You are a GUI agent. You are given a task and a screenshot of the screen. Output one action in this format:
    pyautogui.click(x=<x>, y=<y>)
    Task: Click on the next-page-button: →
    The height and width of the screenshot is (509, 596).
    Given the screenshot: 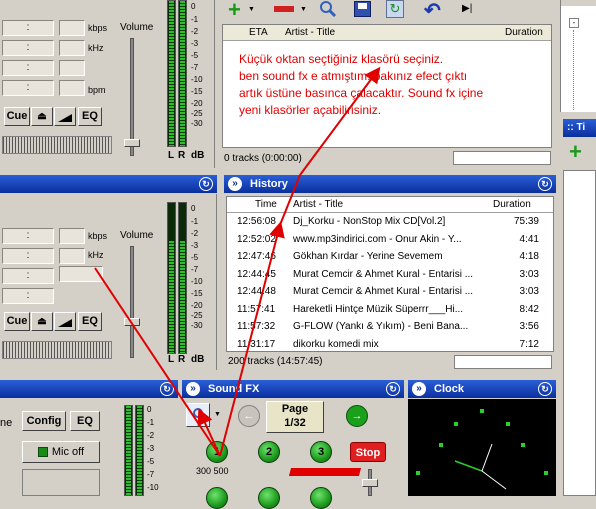 What is the action you would take?
    pyautogui.click(x=357, y=416)
    